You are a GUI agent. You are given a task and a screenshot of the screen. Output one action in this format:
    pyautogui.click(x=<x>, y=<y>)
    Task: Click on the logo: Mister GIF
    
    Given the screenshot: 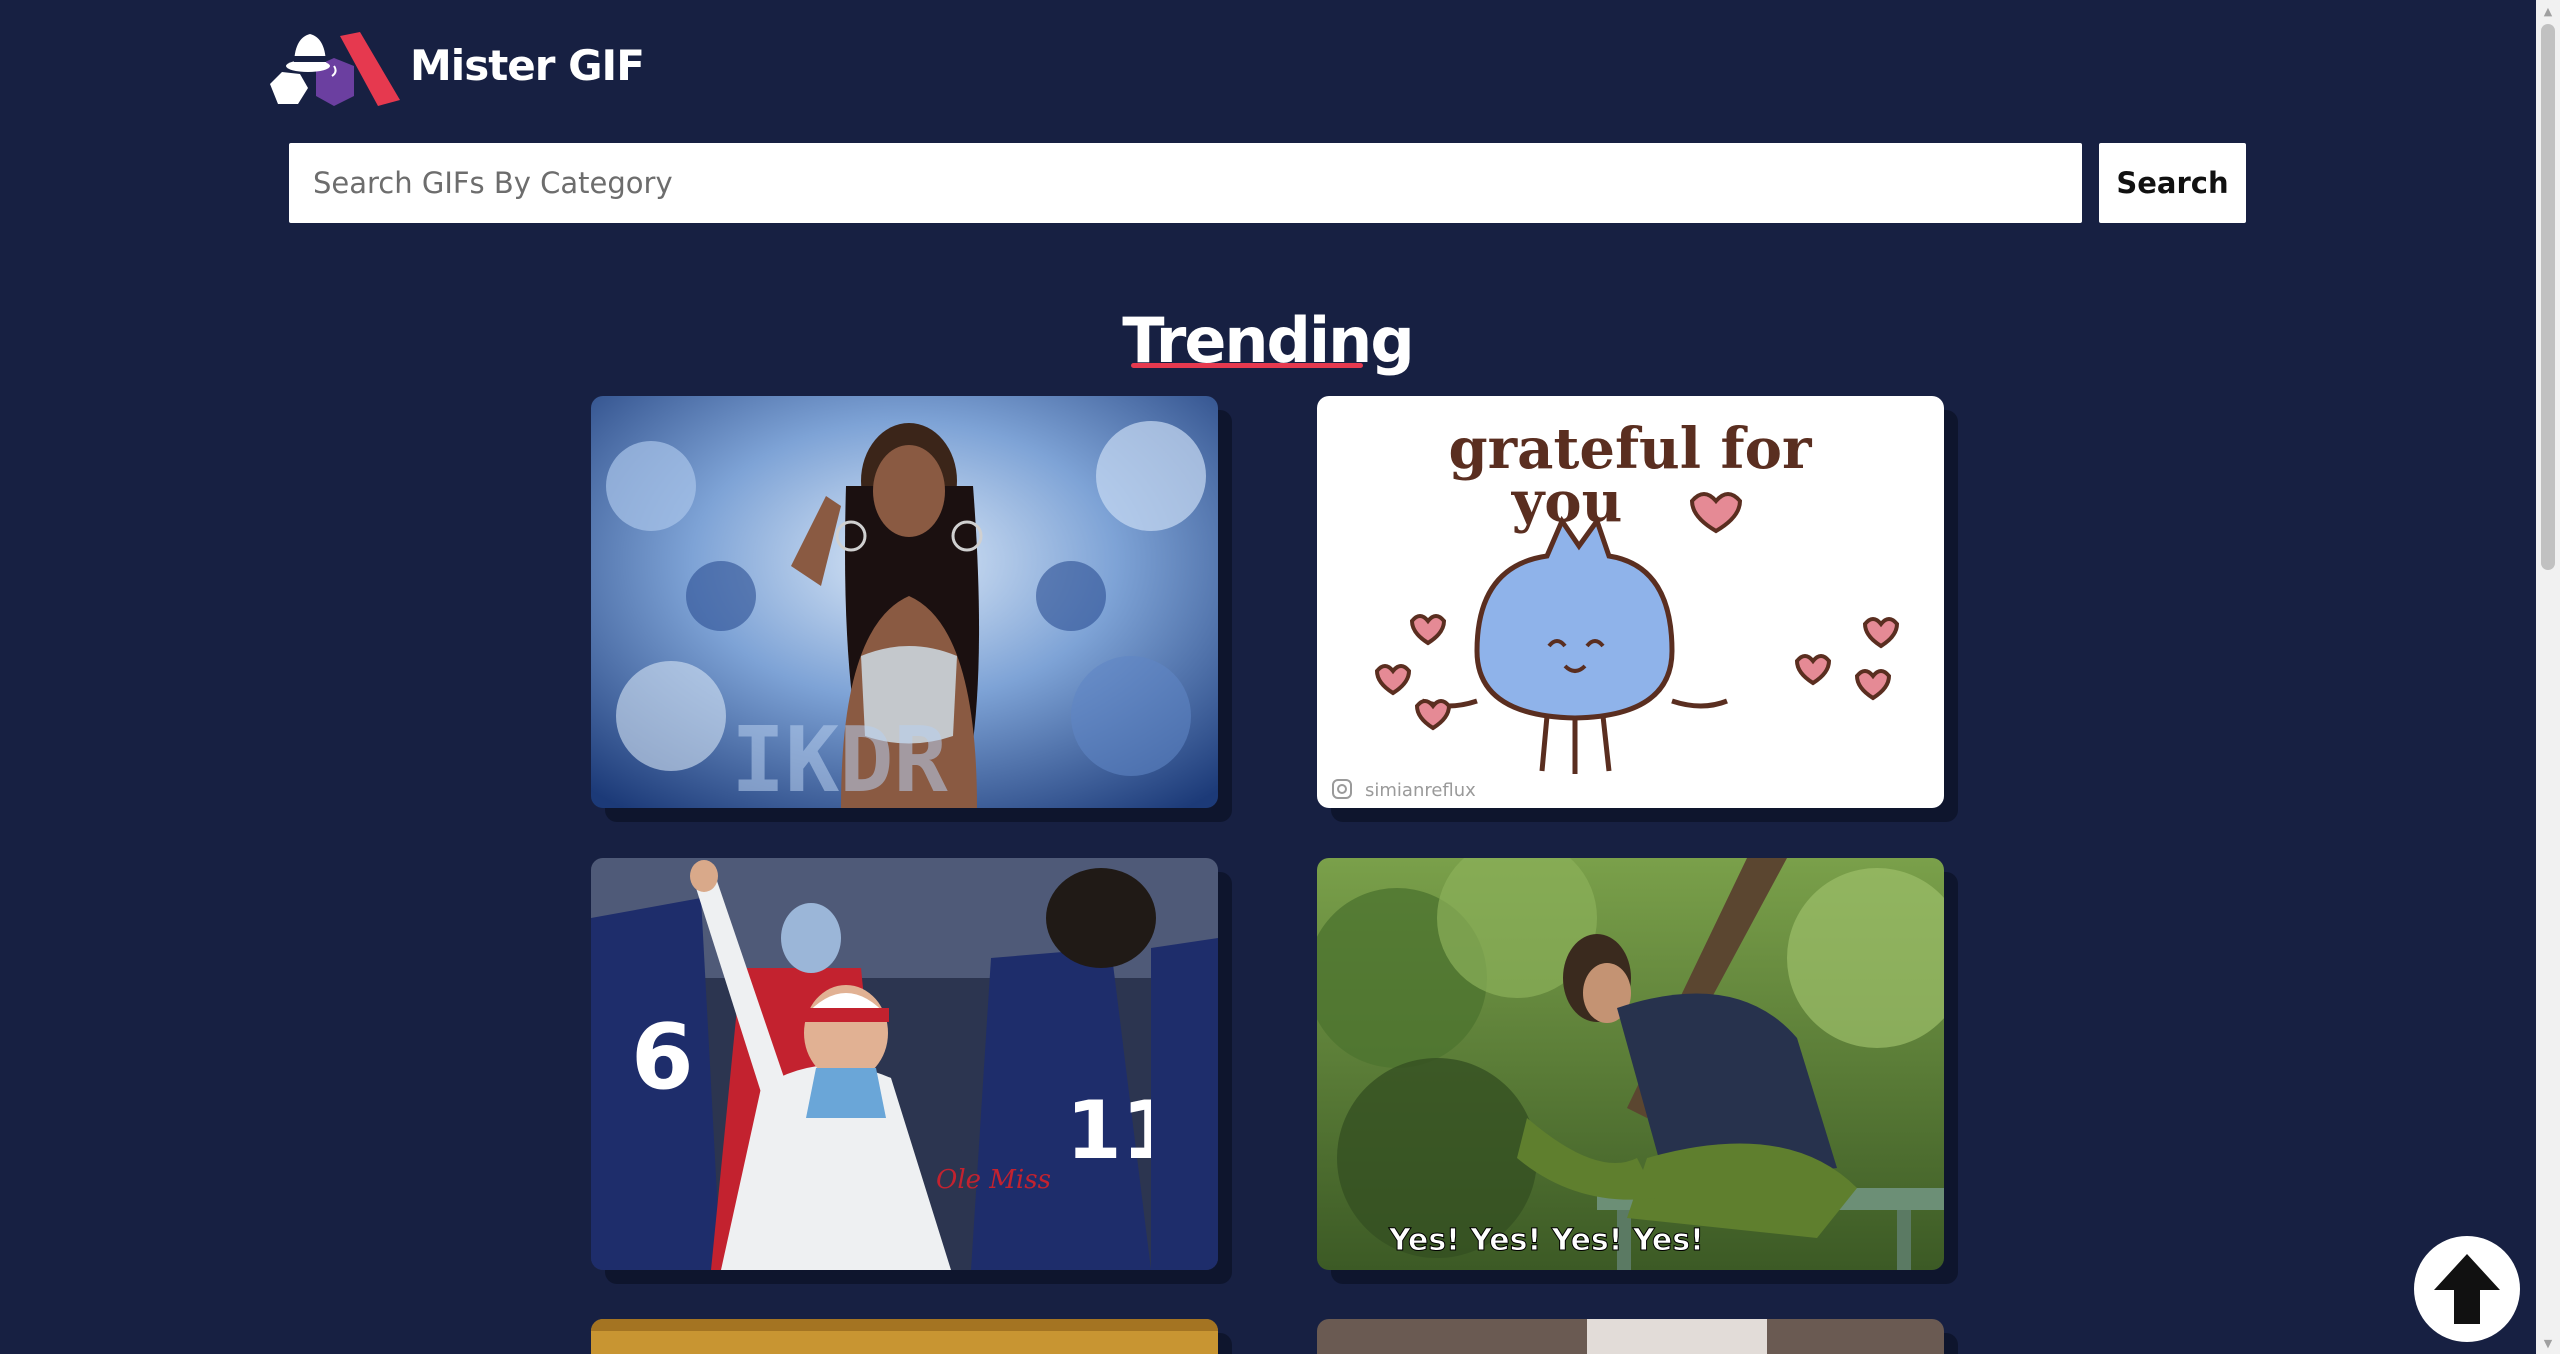 What is the action you would take?
    pyautogui.click(x=456, y=65)
    